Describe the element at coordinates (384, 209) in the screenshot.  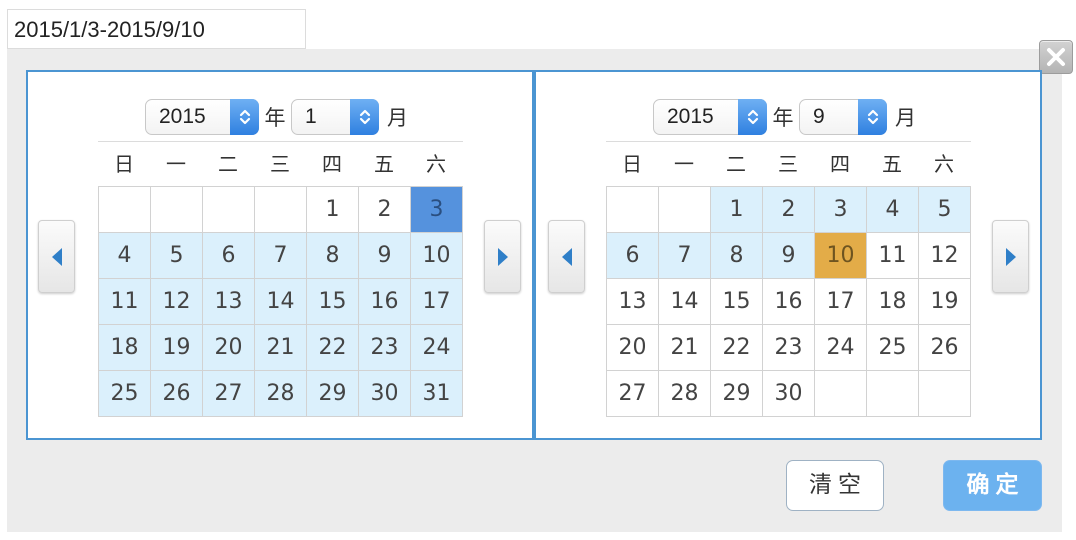
I see `day-cell: 2` at that location.